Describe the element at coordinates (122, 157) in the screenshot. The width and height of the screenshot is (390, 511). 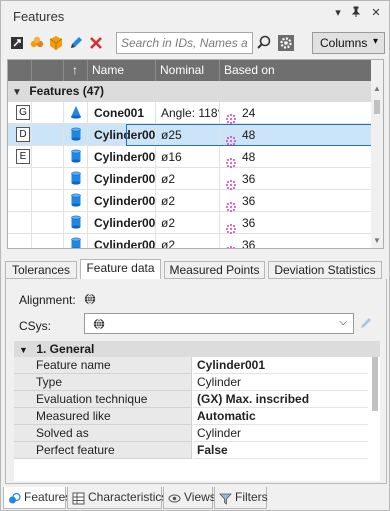
I see `feature-name: Cylinder002` at that location.